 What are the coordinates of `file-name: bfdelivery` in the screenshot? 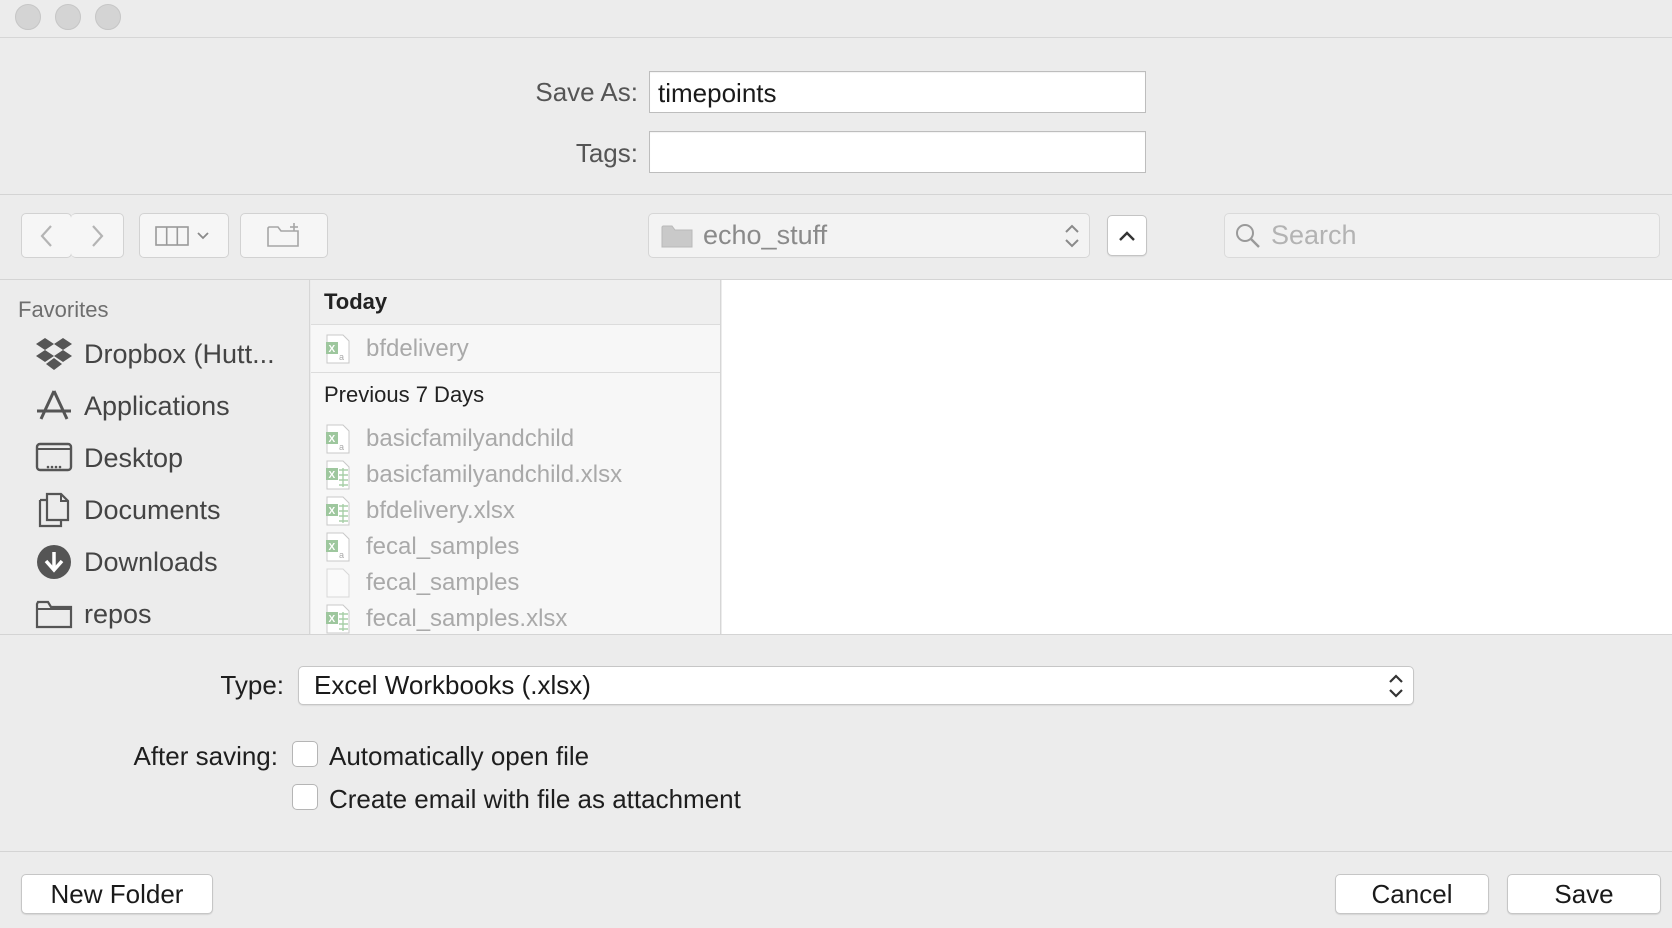 It's located at (417, 348).